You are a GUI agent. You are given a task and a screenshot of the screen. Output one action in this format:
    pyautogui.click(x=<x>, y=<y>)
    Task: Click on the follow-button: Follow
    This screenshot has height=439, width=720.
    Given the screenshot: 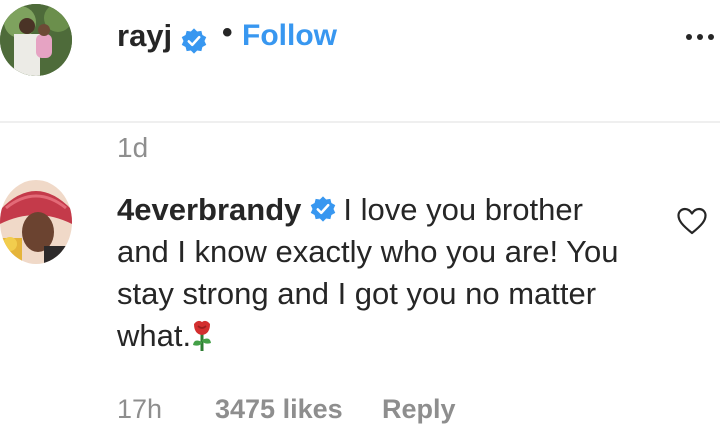 What is the action you would take?
    pyautogui.click(x=289, y=36)
    